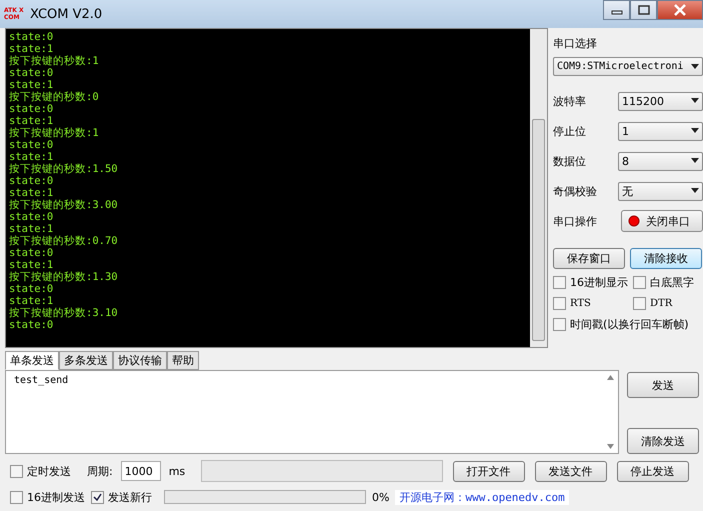 Image resolution: width=703 pixels, height=511 pixels. I want to click on file-button: 停止发送, so click(652, 471).